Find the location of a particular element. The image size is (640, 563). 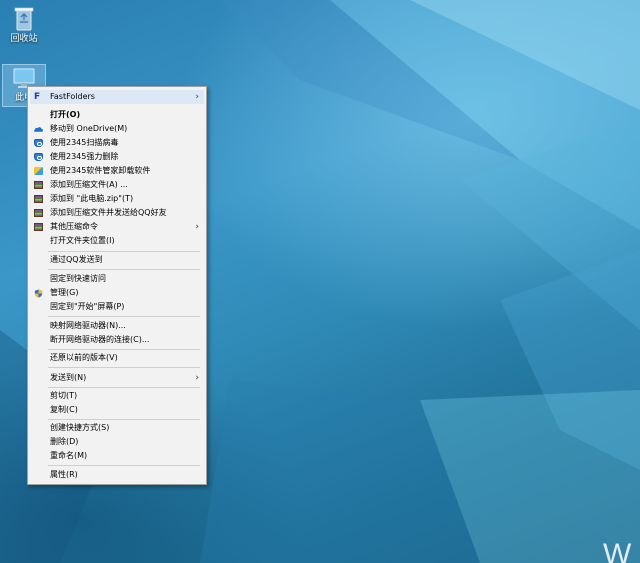

menu-item-other-compress-commands: 其他压缩命令 › is located at coordinates (117, 227).